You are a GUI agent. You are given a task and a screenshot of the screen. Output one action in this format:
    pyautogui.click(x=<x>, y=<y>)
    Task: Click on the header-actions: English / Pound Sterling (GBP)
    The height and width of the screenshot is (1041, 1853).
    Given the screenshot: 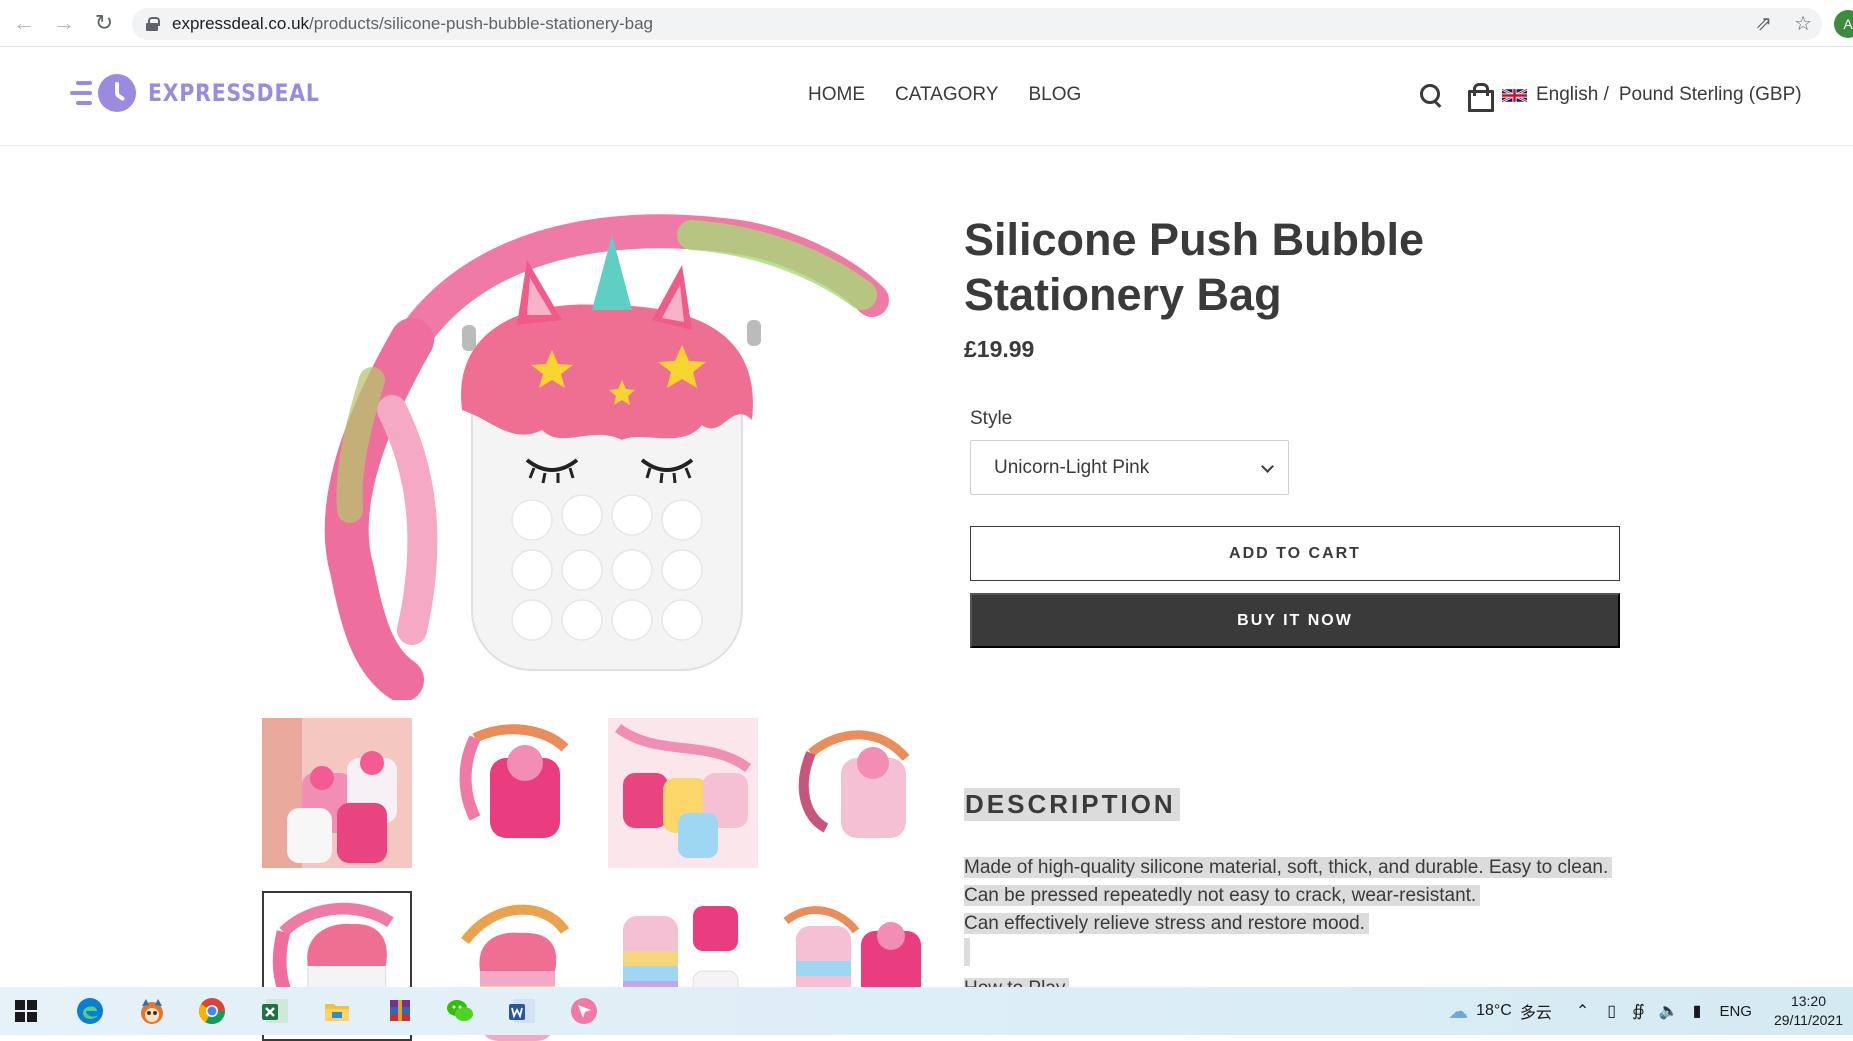 What is the action you would take?
    pyautogui.click(x=1610, y=97)
    